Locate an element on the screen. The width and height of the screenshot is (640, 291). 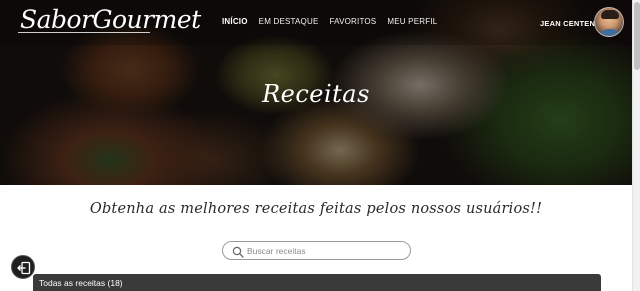
search-icon is located at coordinates (238, 251).